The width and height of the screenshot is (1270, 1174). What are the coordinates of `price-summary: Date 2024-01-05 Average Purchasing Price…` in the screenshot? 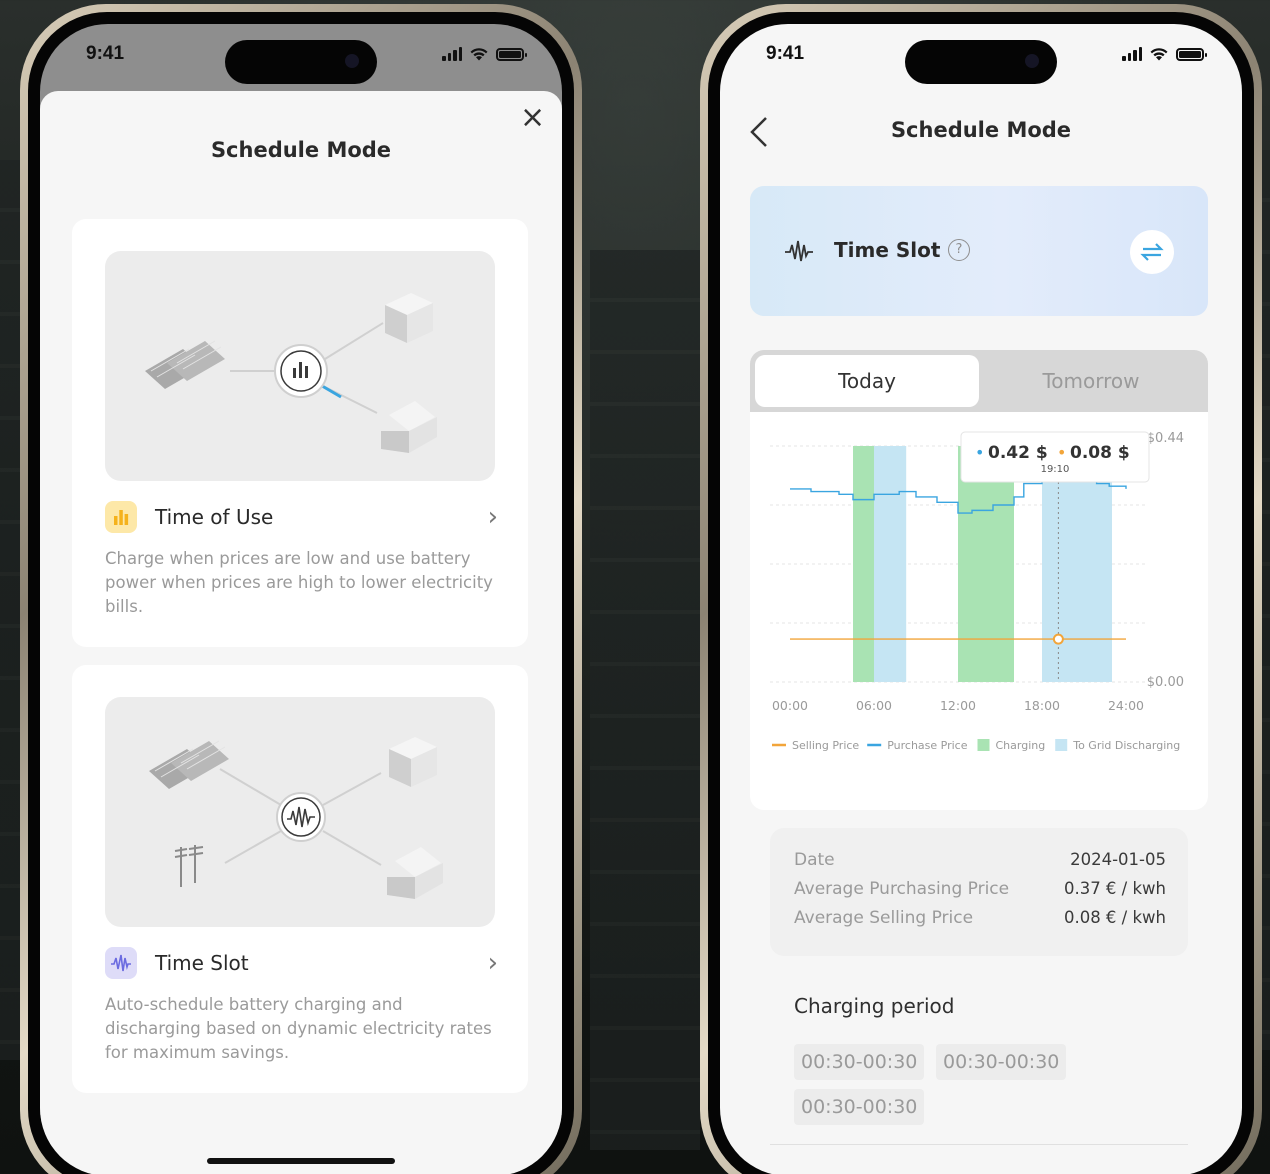 It's located at (979, 892).